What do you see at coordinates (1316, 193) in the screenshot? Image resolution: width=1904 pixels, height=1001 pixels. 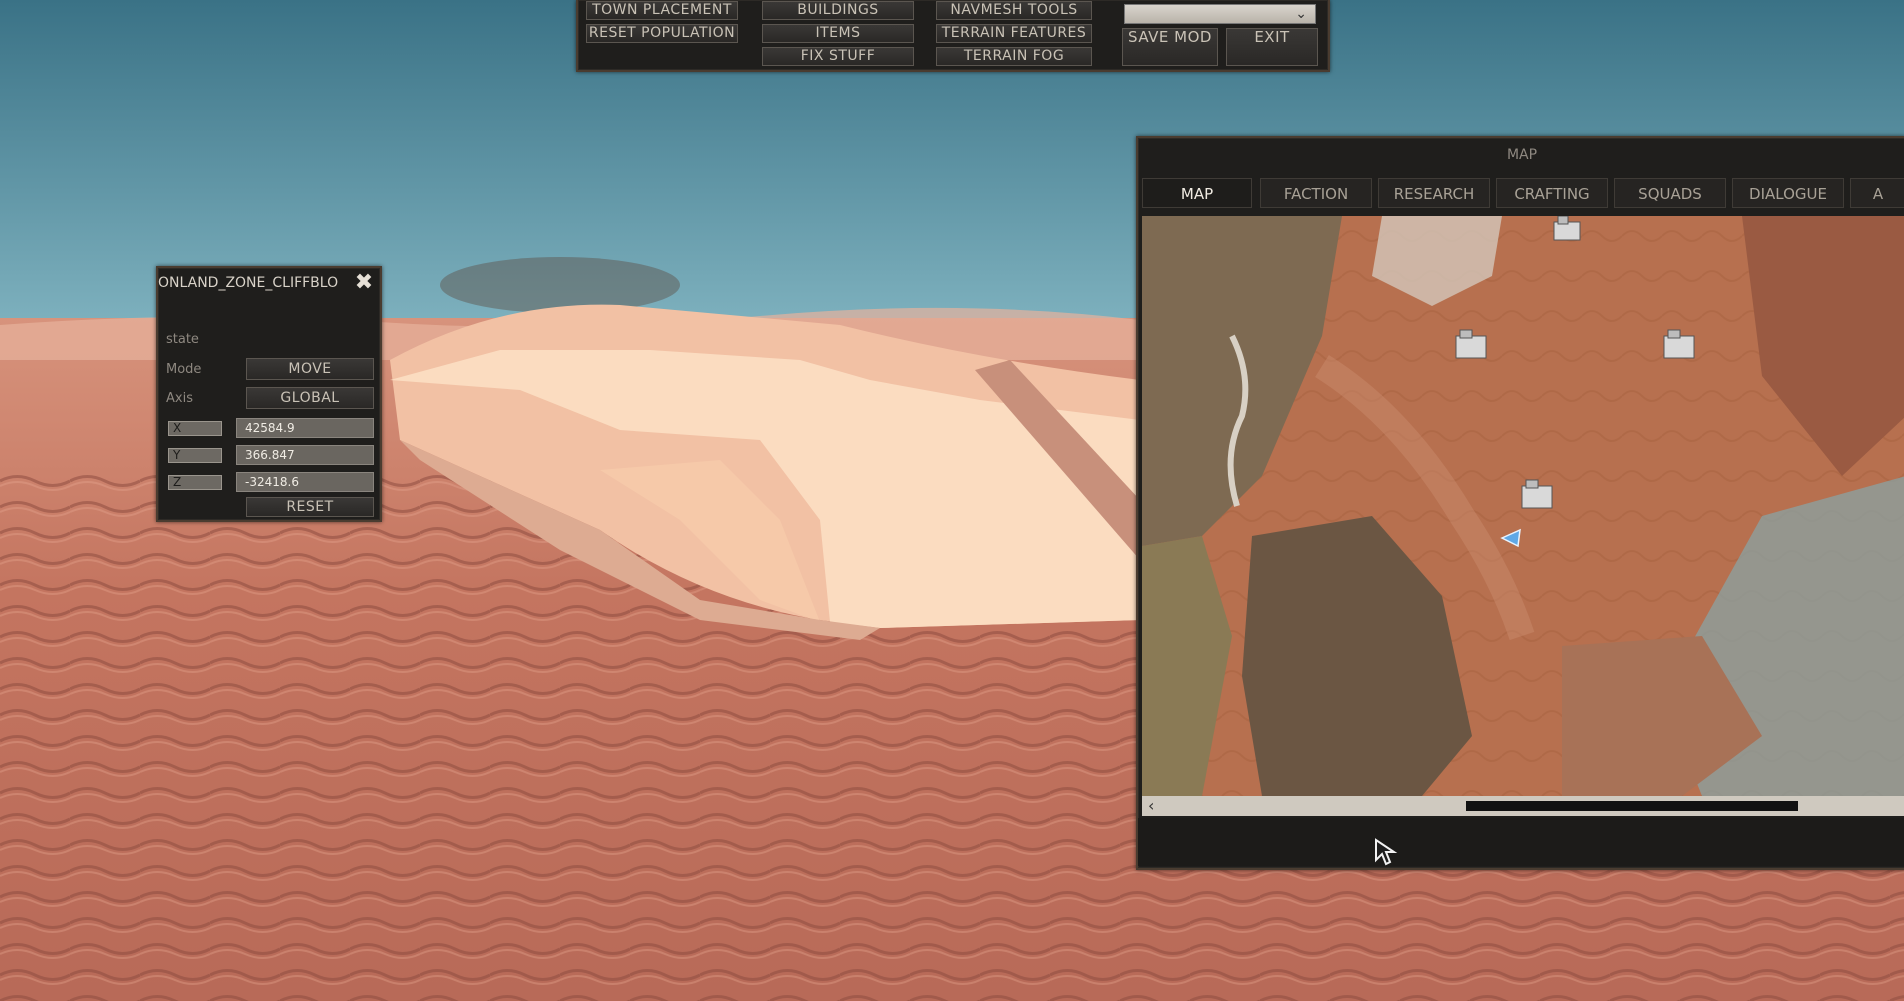 I see `tab-faction: FACTION` at bounding box center [1316, 193].